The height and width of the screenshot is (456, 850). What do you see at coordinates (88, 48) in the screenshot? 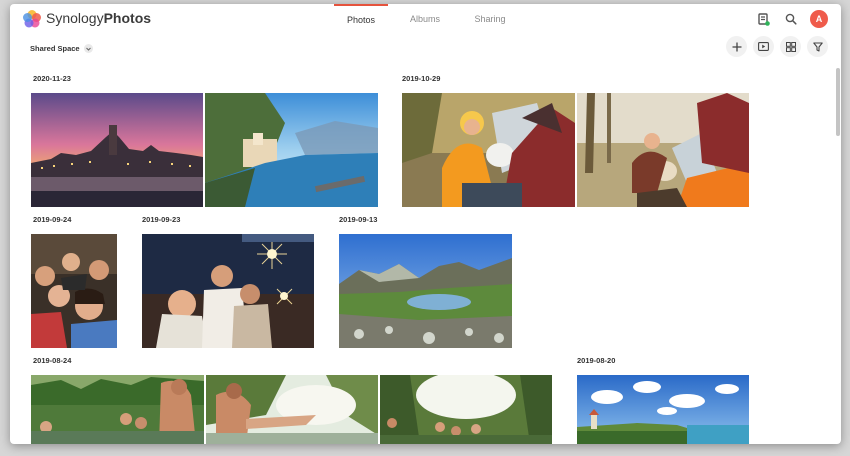
I see `chevron-down-icon` at bounding box center [88, 48].